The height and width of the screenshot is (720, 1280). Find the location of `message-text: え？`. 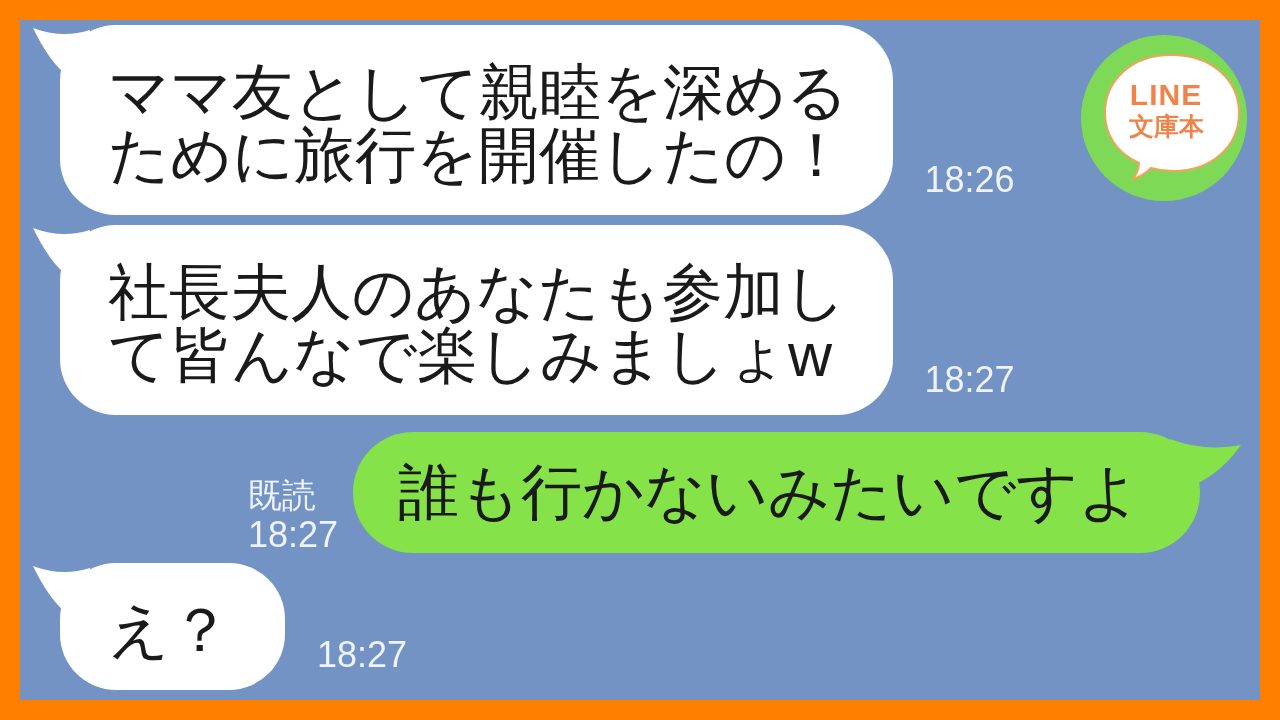

message-text: え？ is located at coordinates (170, 630).